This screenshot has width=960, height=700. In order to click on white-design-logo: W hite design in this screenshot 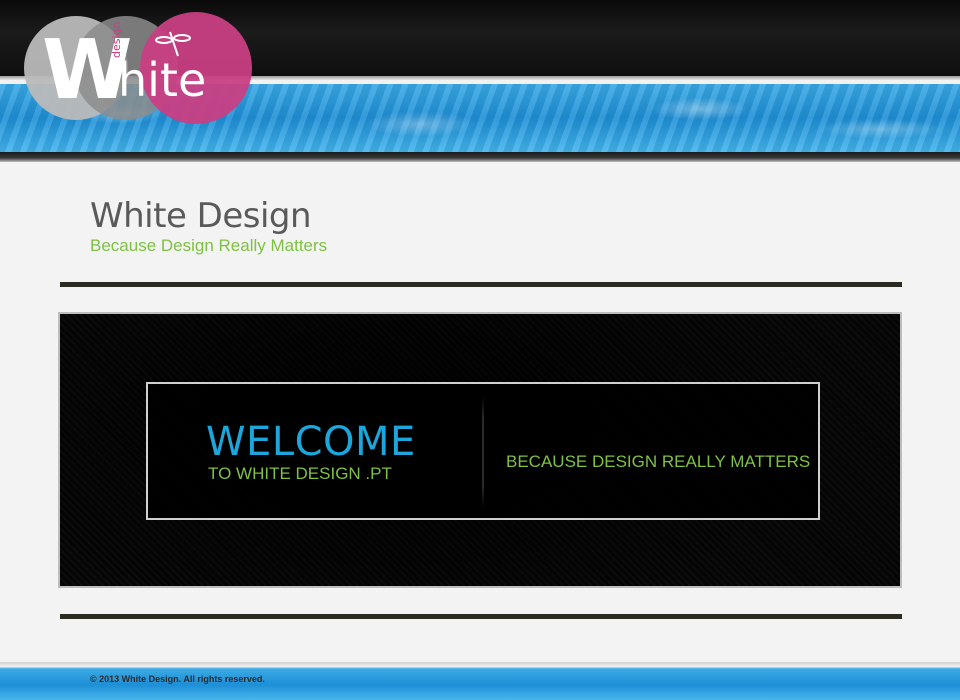, I will do `click(138, 67)`.